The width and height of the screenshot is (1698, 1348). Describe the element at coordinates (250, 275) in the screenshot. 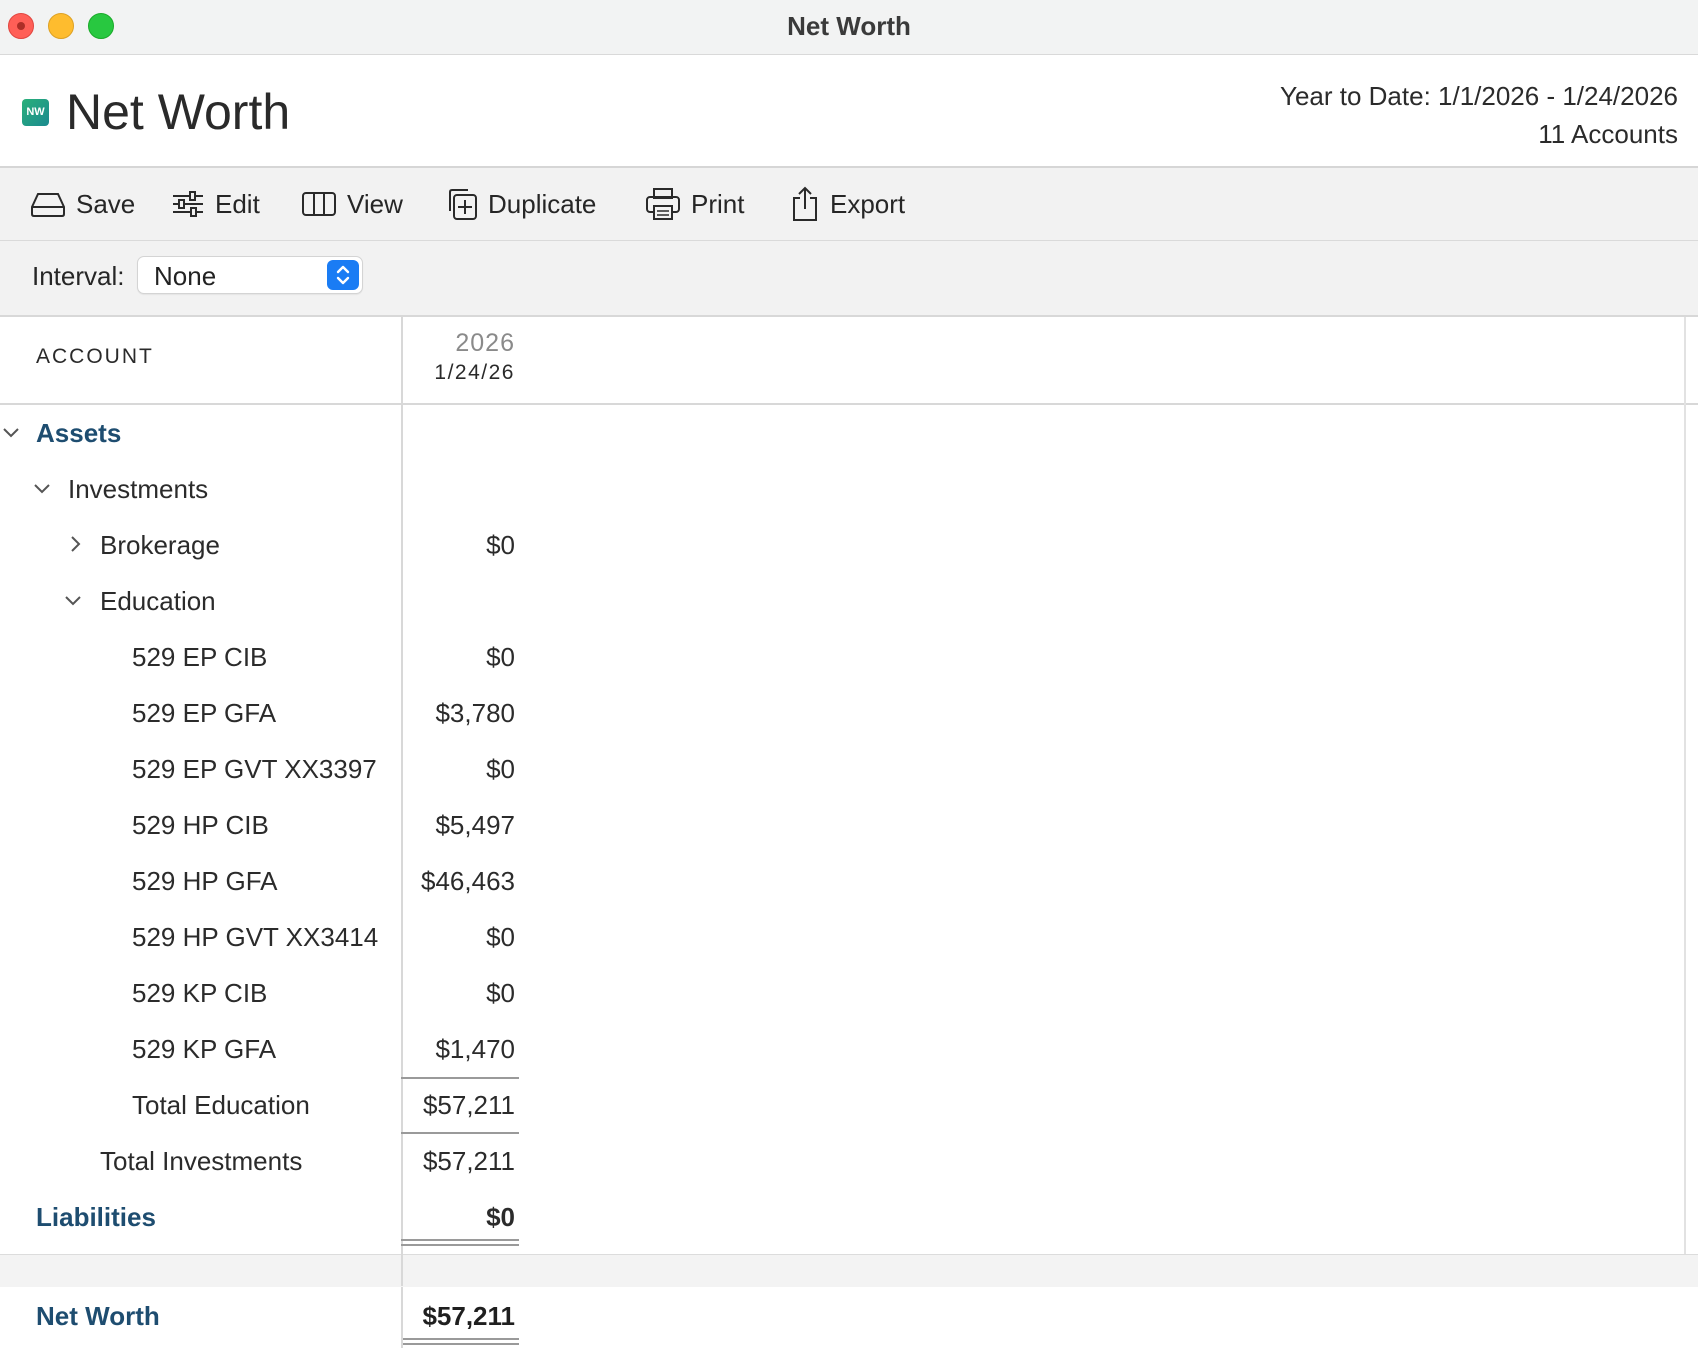

I see `interval-select: None` at that location.